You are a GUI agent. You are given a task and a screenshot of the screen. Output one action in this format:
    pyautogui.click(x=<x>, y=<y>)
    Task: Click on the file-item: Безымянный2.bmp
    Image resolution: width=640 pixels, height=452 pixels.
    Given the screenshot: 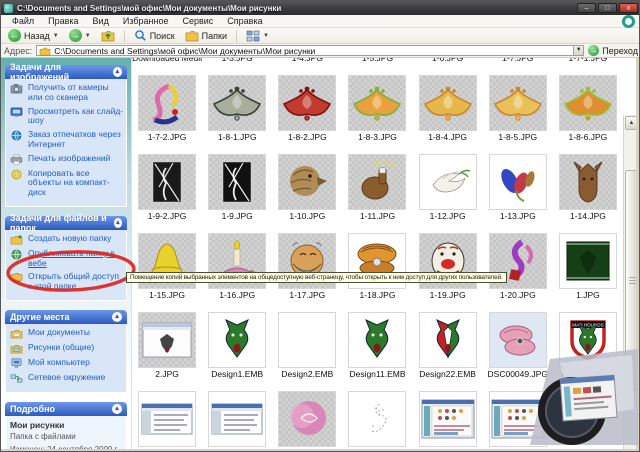 What is the action you would take?
    pyautogui.click(x=167, y=418)
    